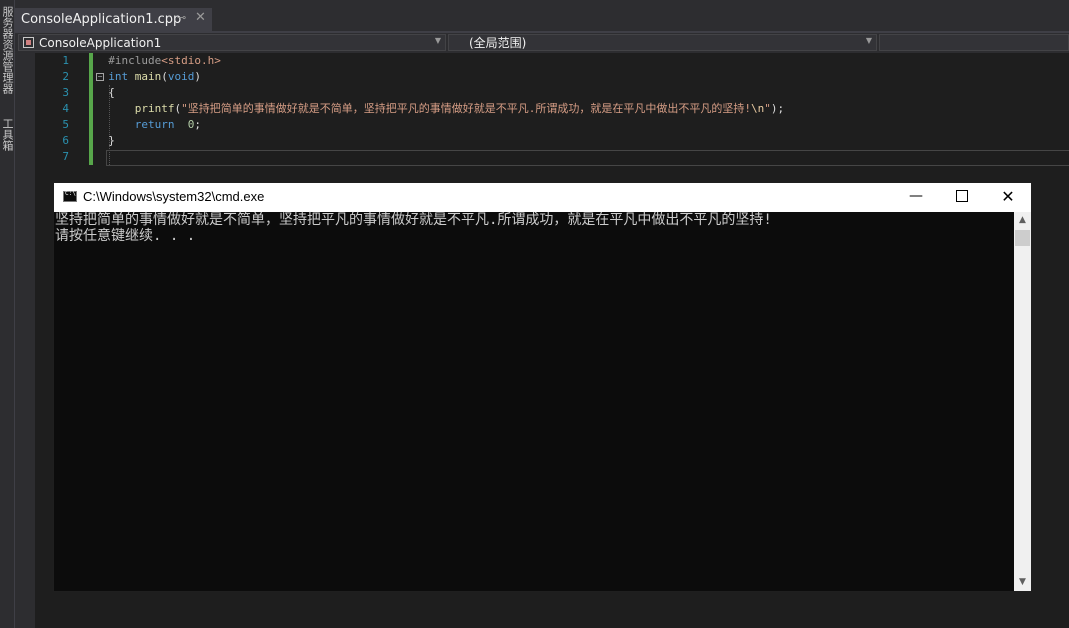 Image resolution: width=1069 pixels, height=628 pixels. What do you see at coordinates (125, 236) in the screenshot?
I see `console-output-line: 请按任意键继续. . .` at bounding box center [125, 236].